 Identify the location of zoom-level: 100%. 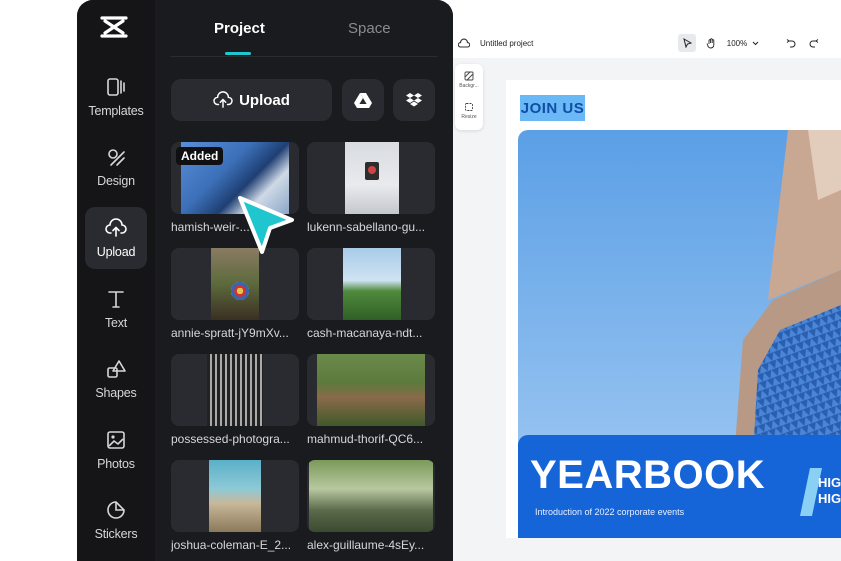
(737, 43).